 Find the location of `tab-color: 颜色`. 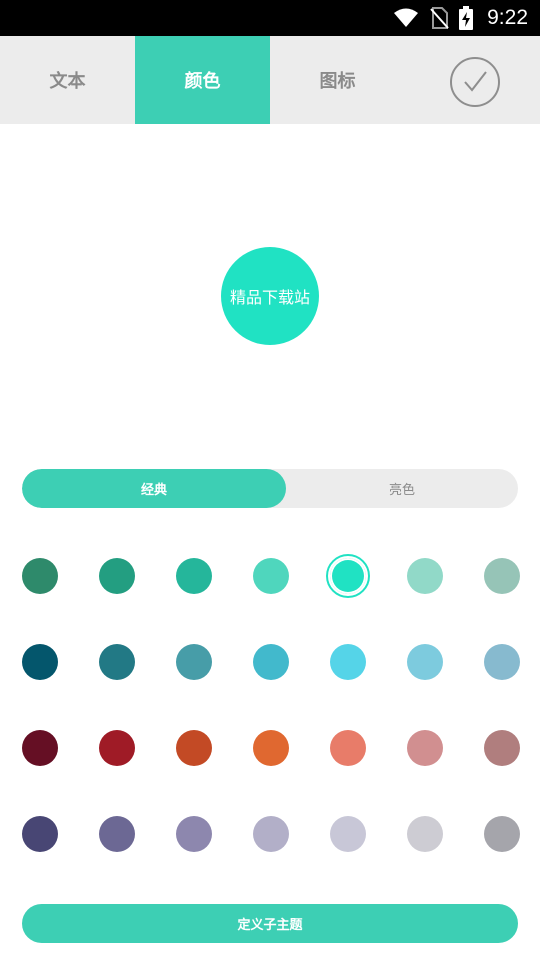

tab-color: 颜色 is located at coordinates (202, 80).